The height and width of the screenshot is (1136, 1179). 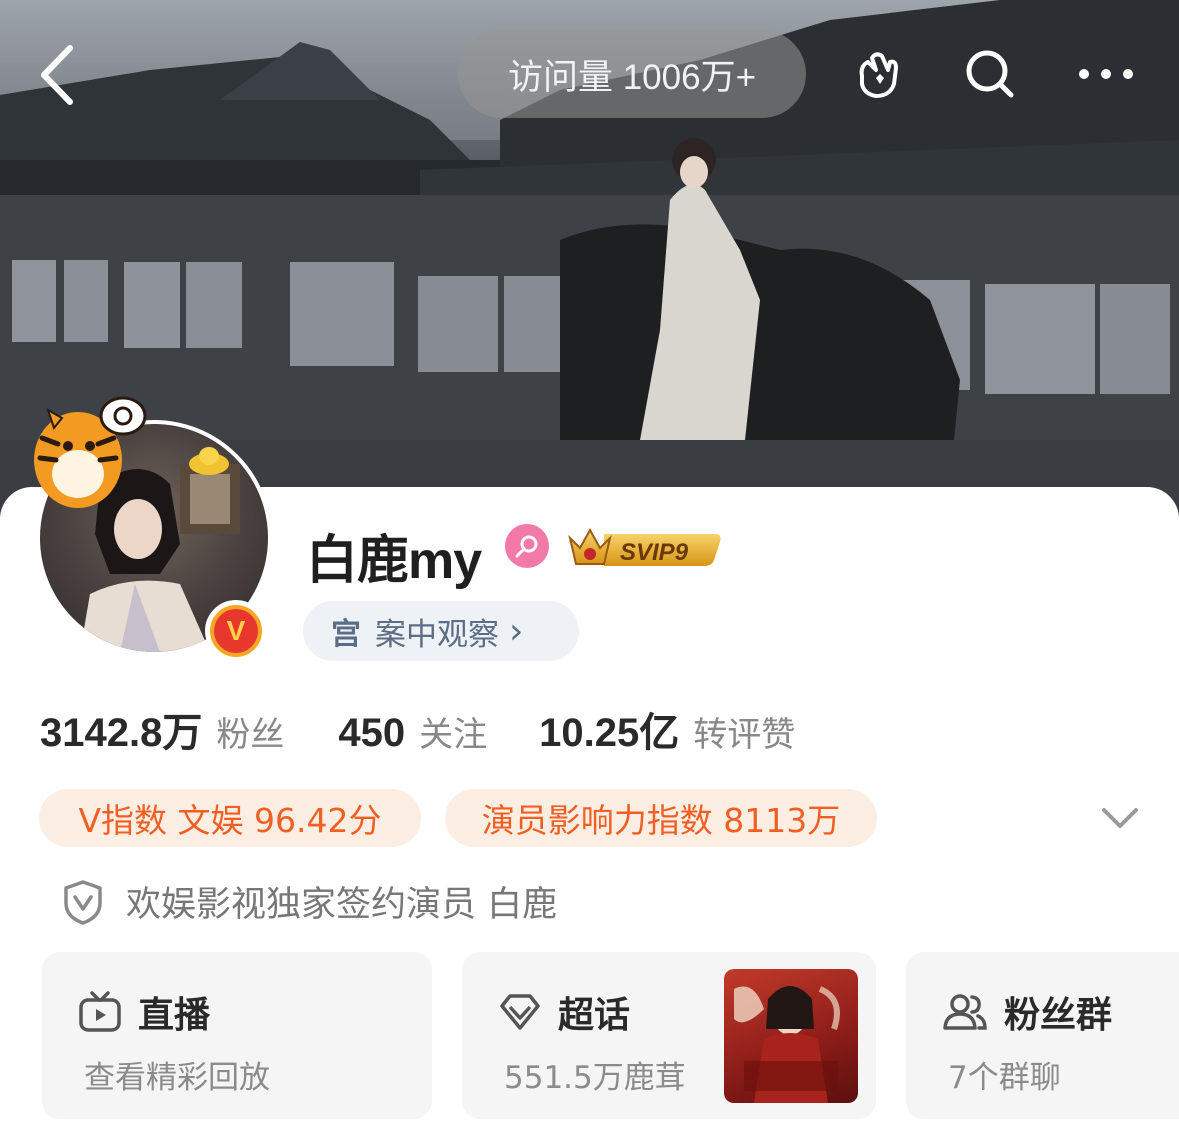 I want to click on svip-badge: SVIP9, so click(x=644, y=546).